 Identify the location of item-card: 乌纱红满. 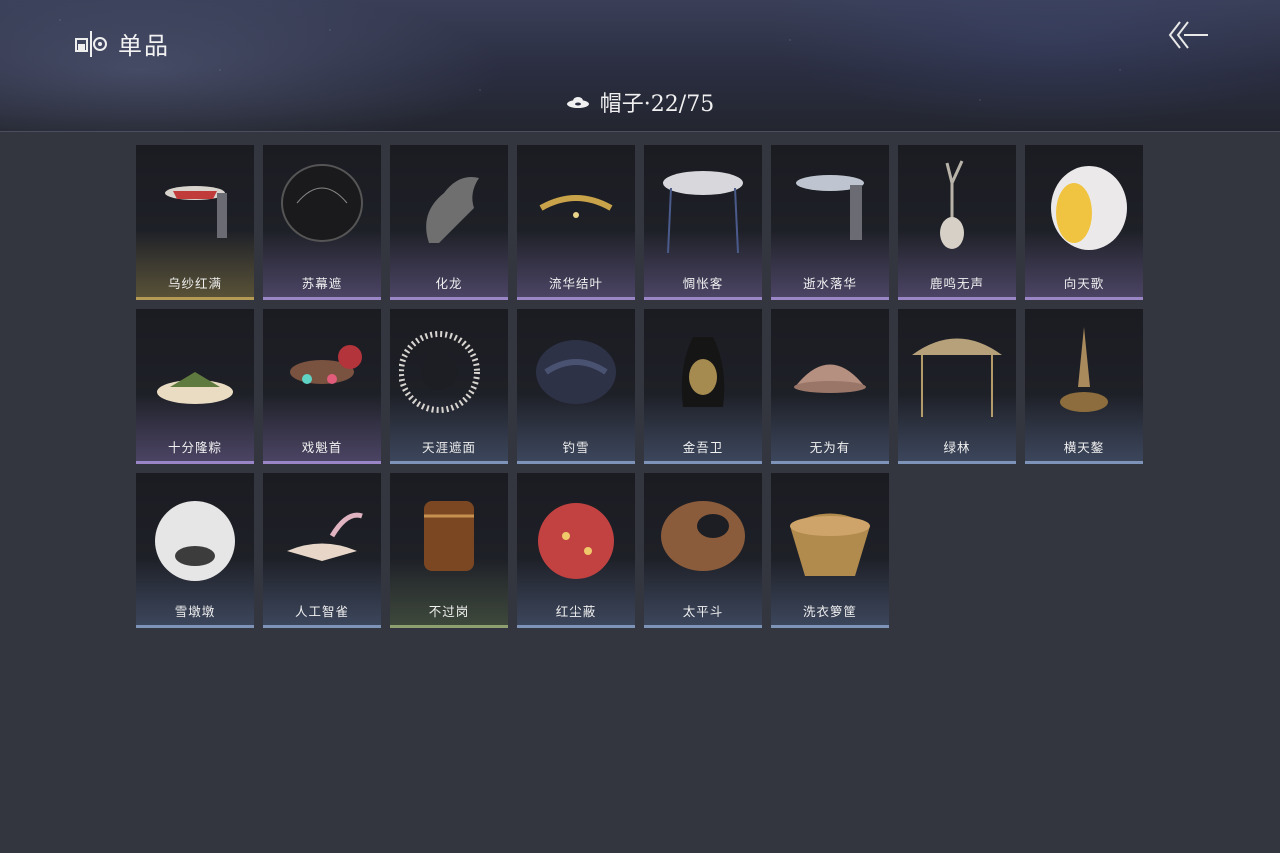
(195, 222).